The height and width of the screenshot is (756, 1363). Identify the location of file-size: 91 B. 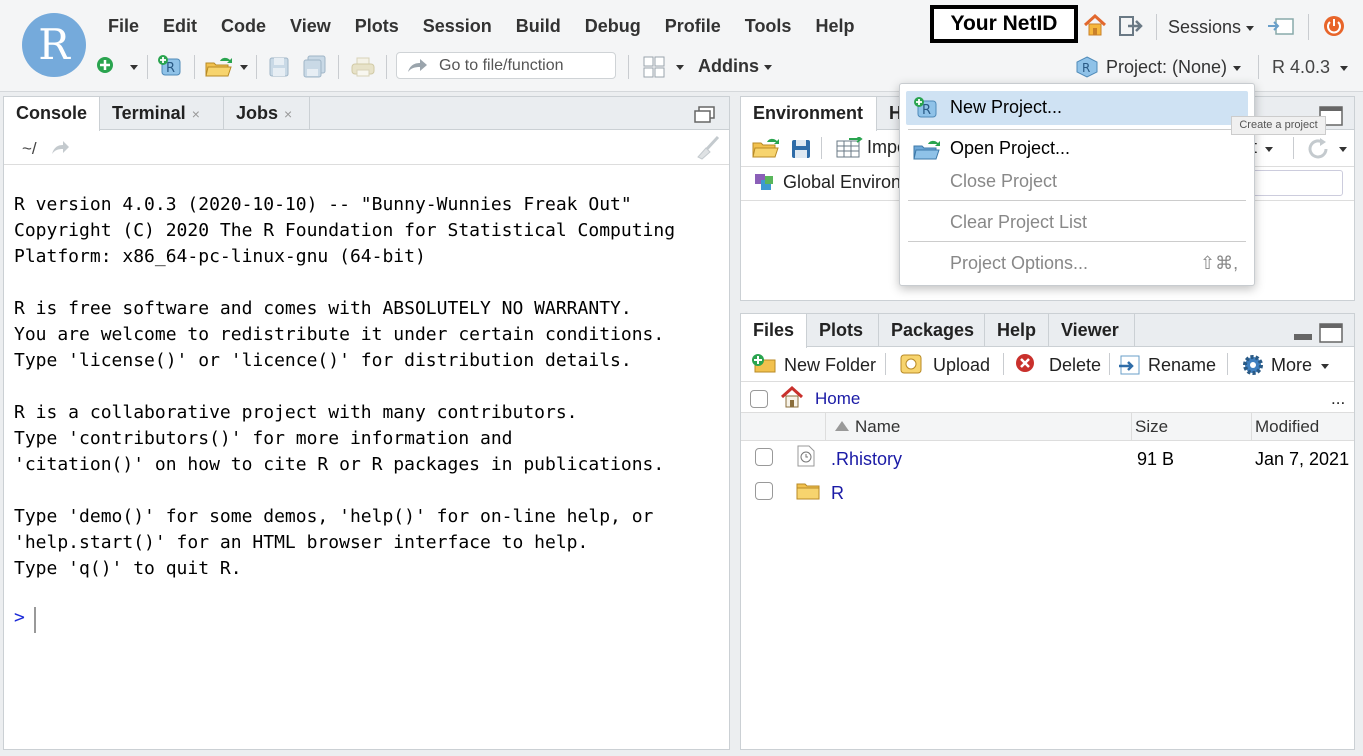
(1156, 459).